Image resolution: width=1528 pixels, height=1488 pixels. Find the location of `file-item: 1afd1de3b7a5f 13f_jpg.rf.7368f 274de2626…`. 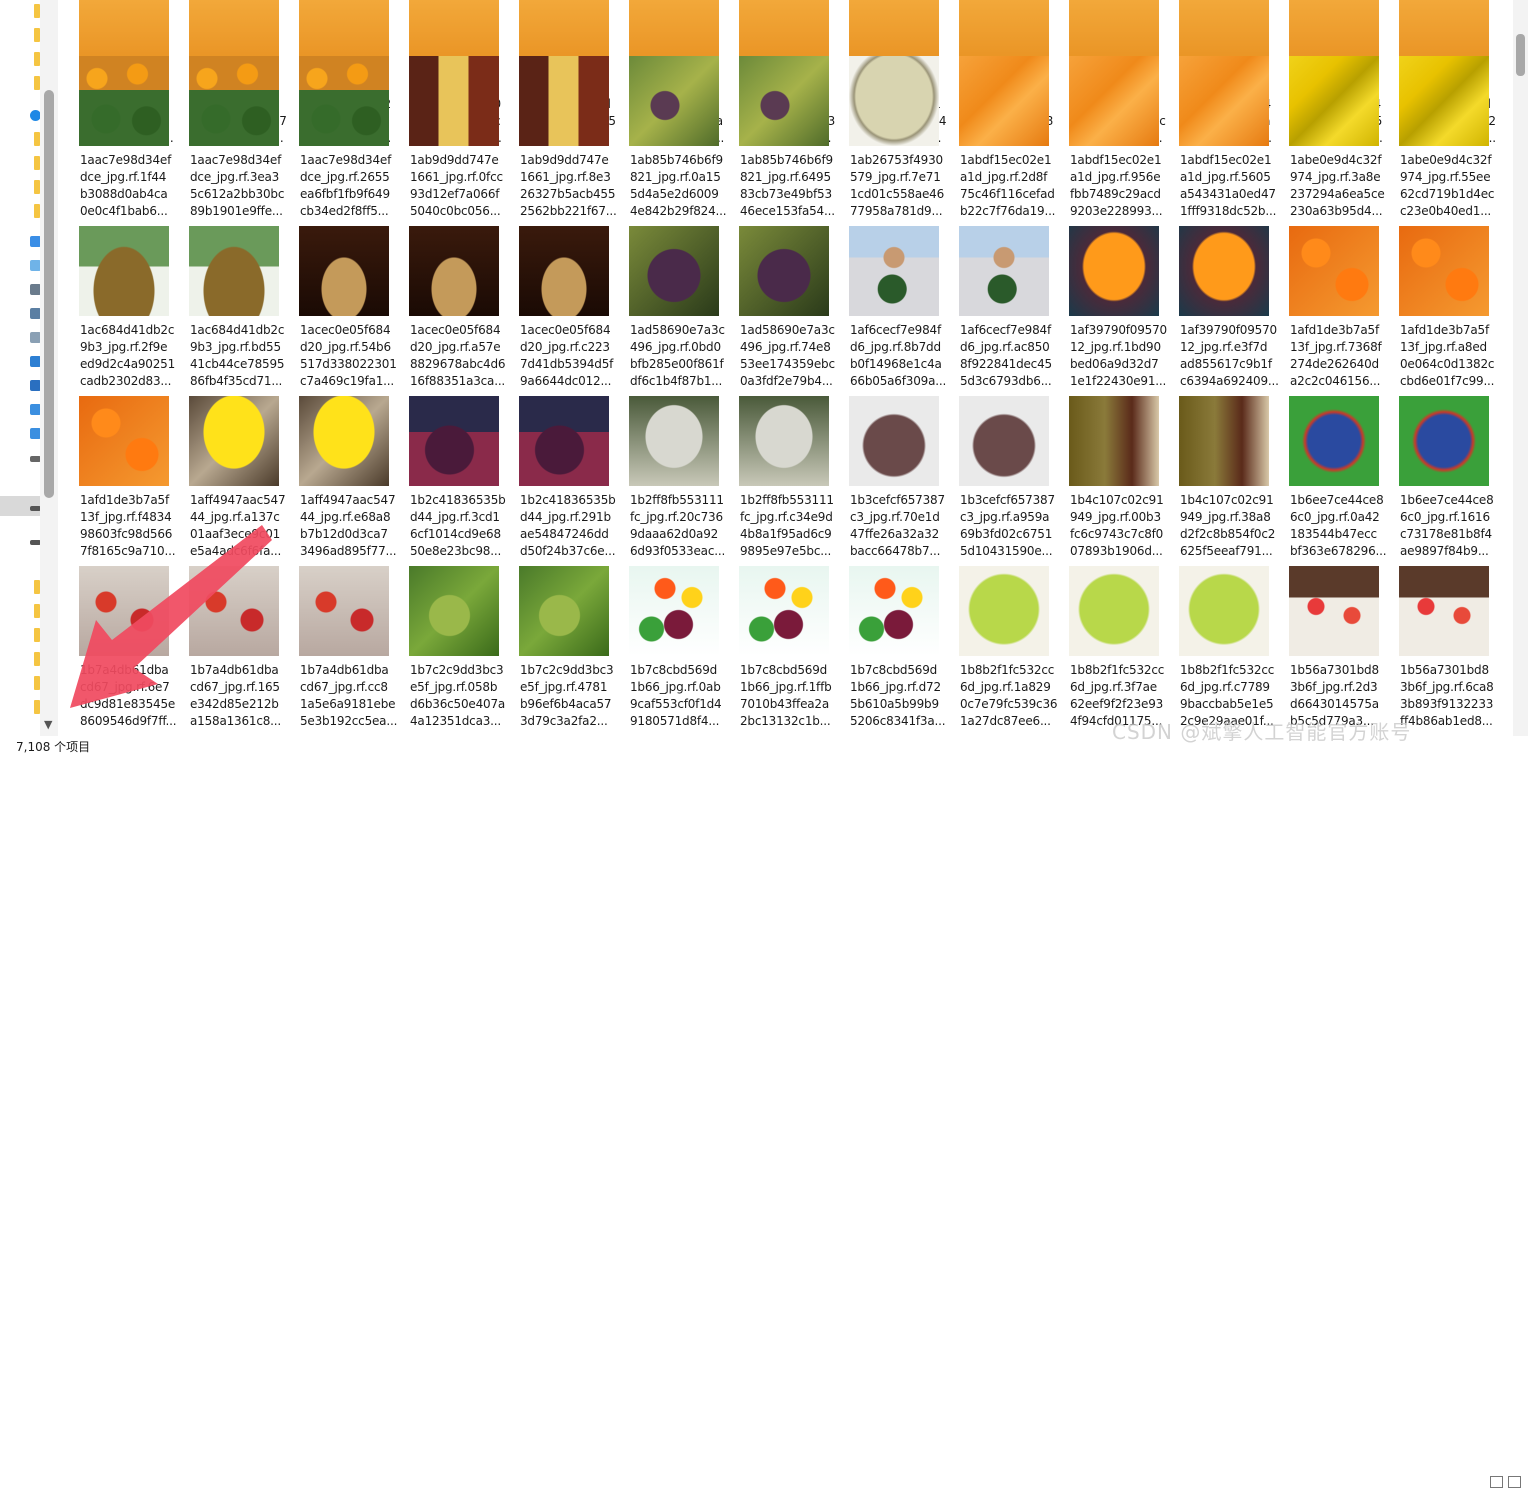

file-item: 1afd1de3b7a5f 13f_jpg.rf.7368f 274de2626… is located at coordinates (1325, 278).